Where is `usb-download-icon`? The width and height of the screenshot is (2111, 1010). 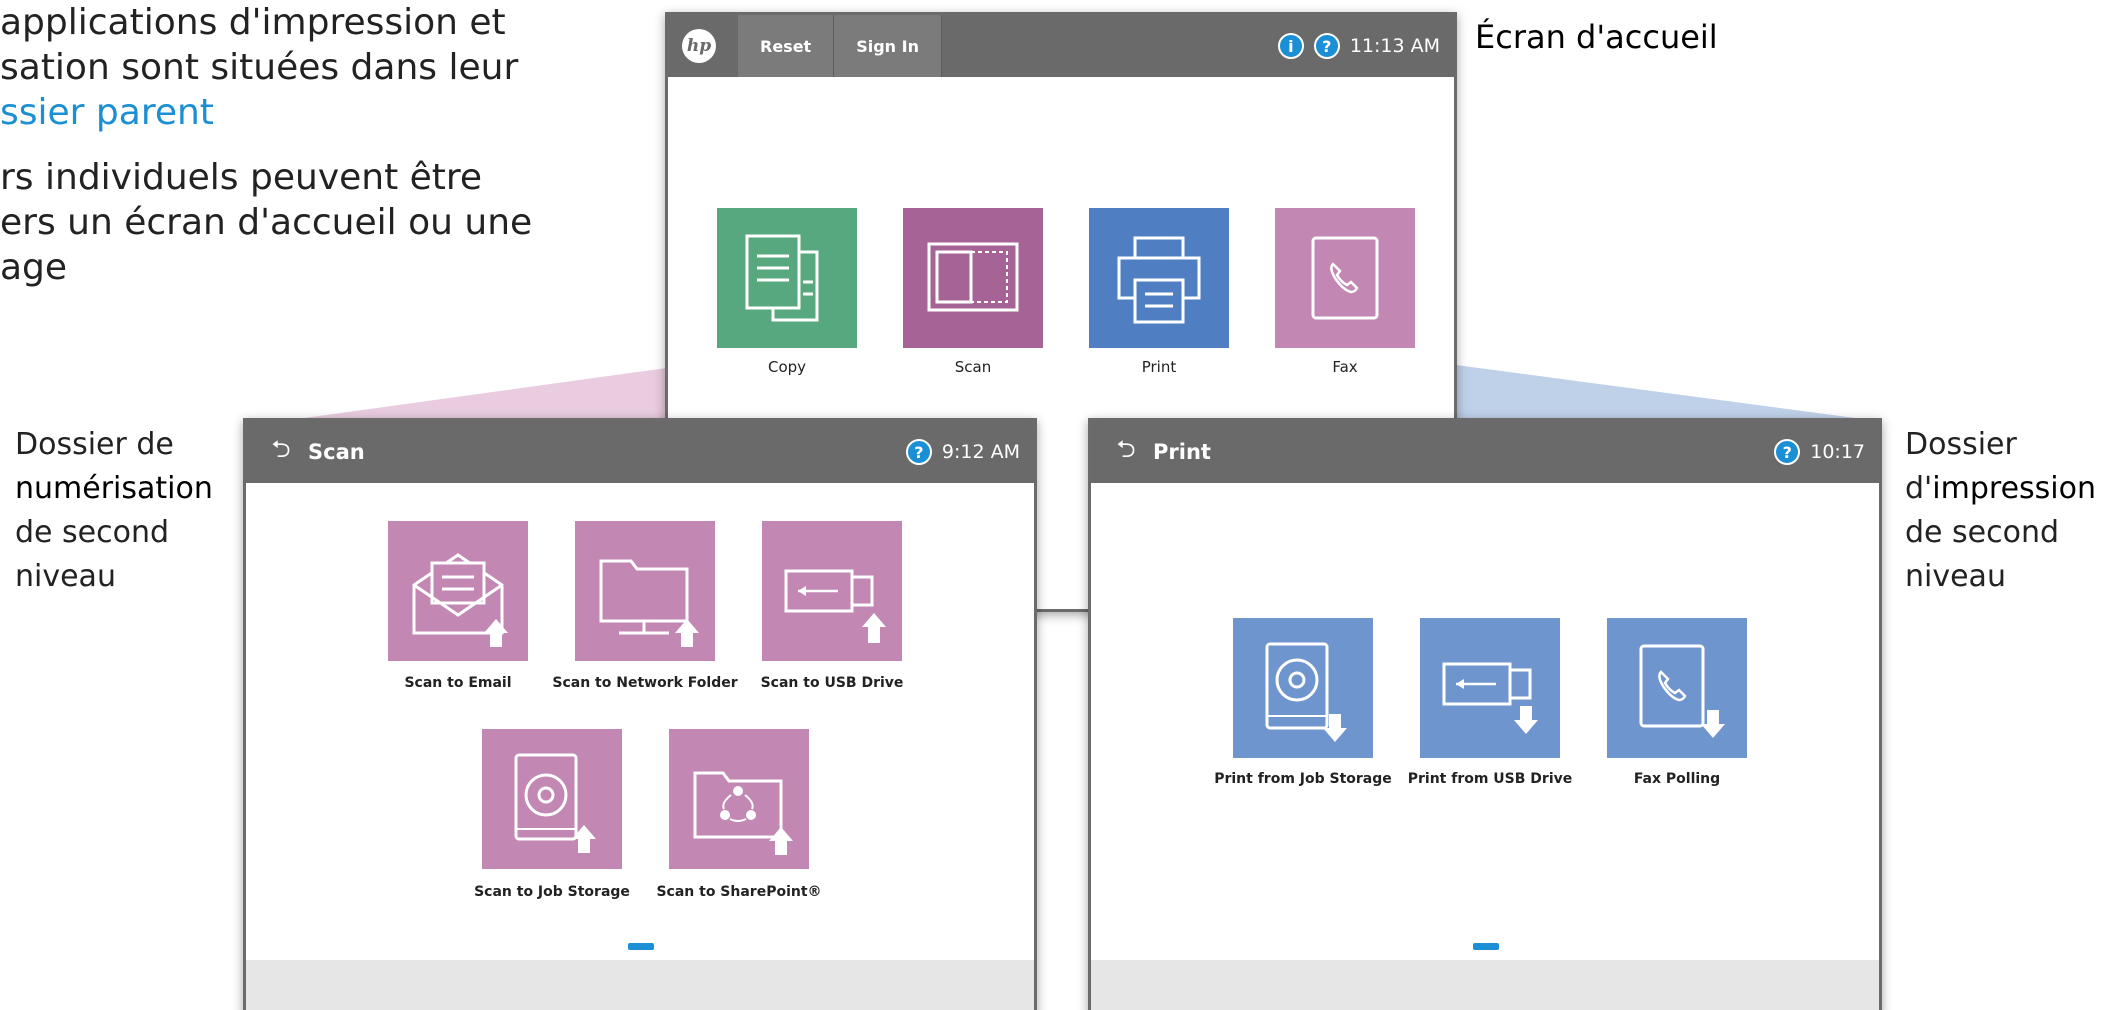
usb-download-icon is located at coordinates (1490, 688).